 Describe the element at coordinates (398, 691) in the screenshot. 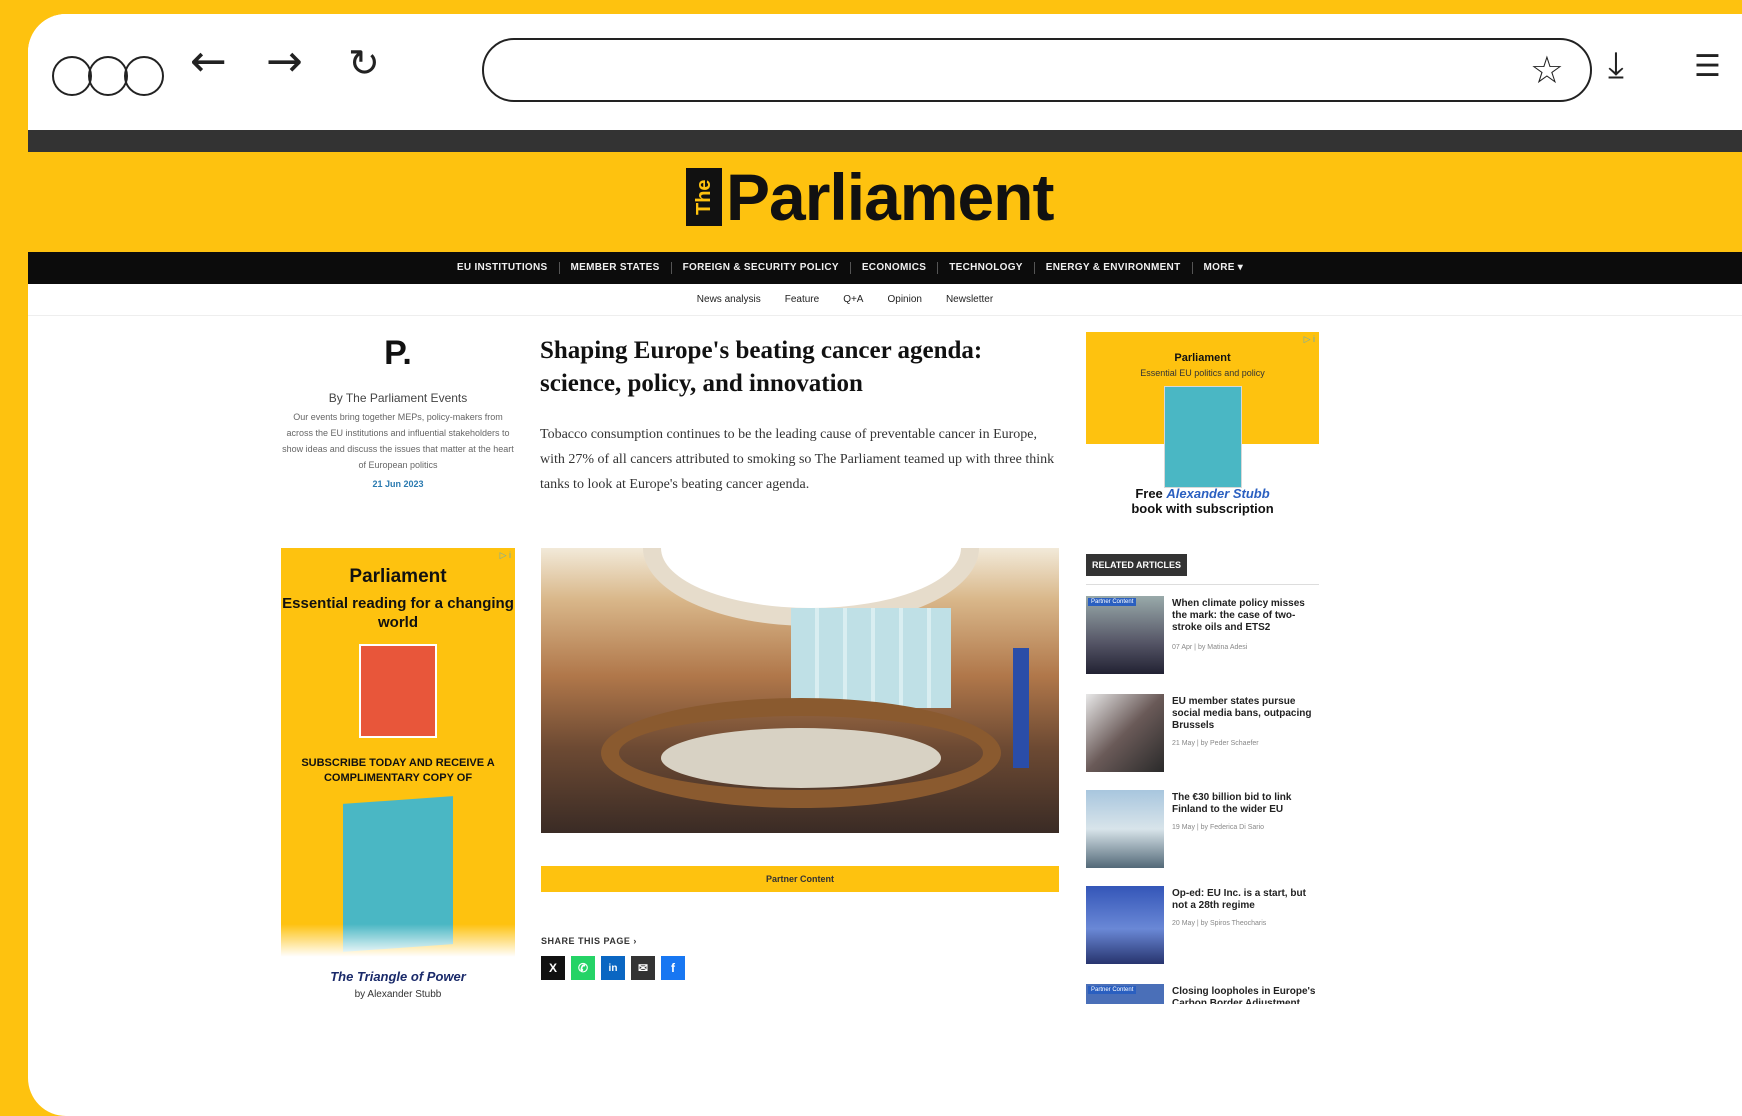

I see `magazine-cover-image` at that location.